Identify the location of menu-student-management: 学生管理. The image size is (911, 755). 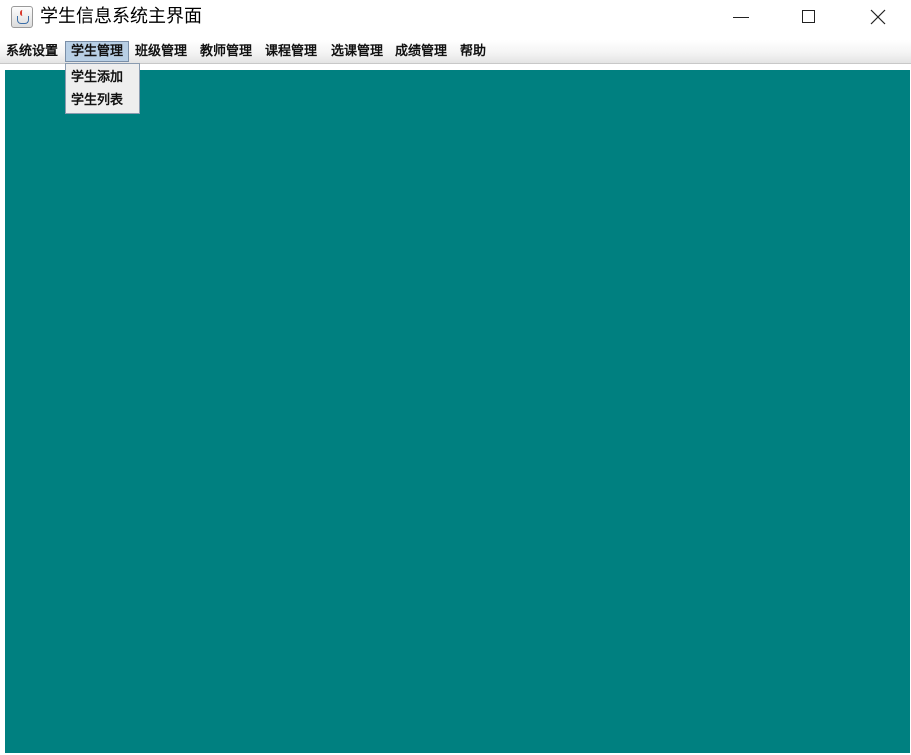
(97, 51).